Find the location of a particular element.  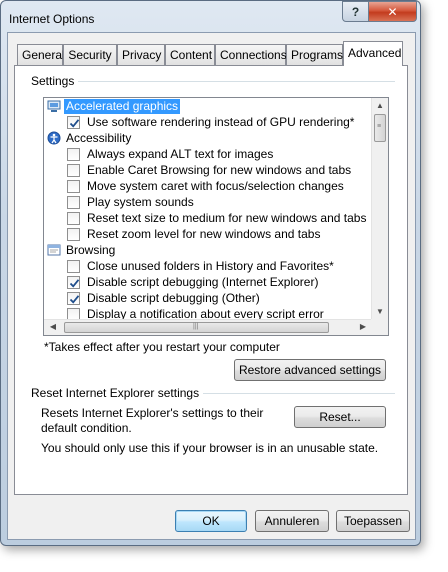

settings-option-row: Disable script debugging (Other) is located at coordinates (208, 298).